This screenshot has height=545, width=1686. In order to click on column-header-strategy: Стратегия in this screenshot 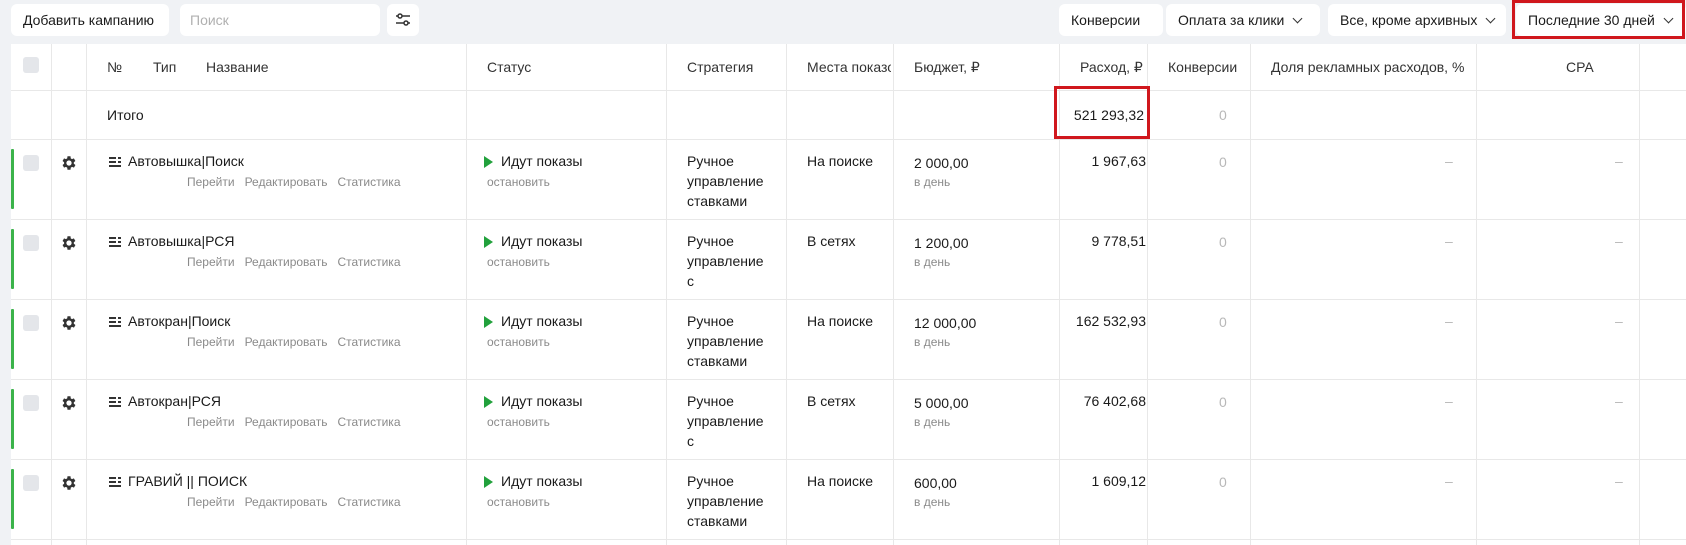, I will do `click(720, 67)`.